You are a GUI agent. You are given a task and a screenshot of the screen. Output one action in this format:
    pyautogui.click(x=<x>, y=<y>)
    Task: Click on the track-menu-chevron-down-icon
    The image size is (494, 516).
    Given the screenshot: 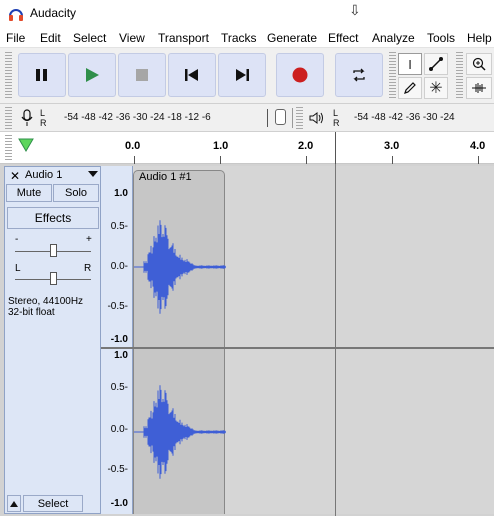 What is the action you would take?
    pyautogui.click(x=93, y=175)
    